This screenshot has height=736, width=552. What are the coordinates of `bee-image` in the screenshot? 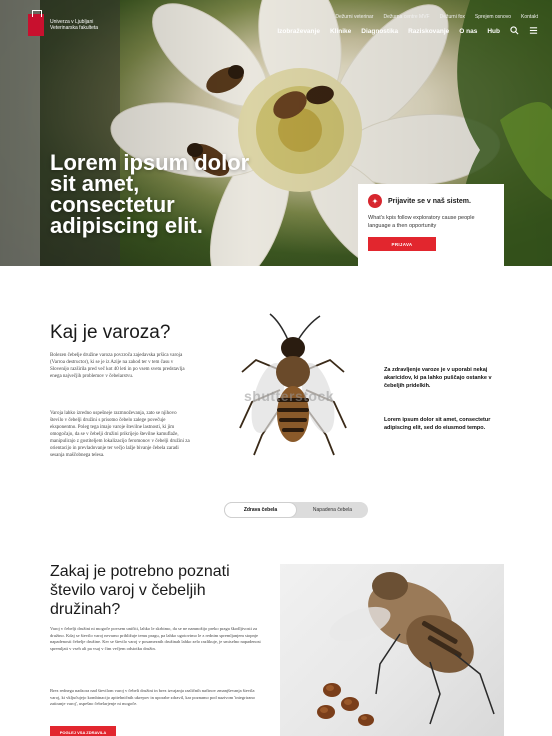 It's located at (292, 385).